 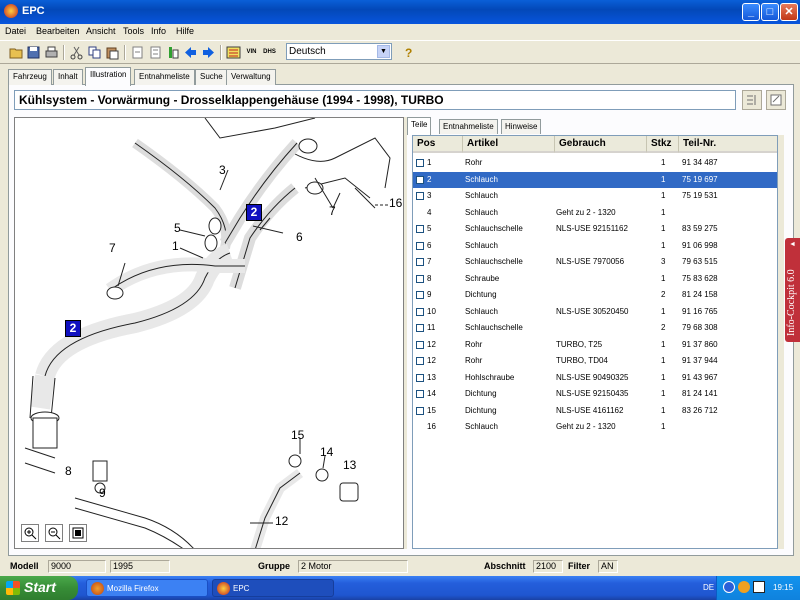 I want to click on callout-9: 9, so click(x=102, y=493).